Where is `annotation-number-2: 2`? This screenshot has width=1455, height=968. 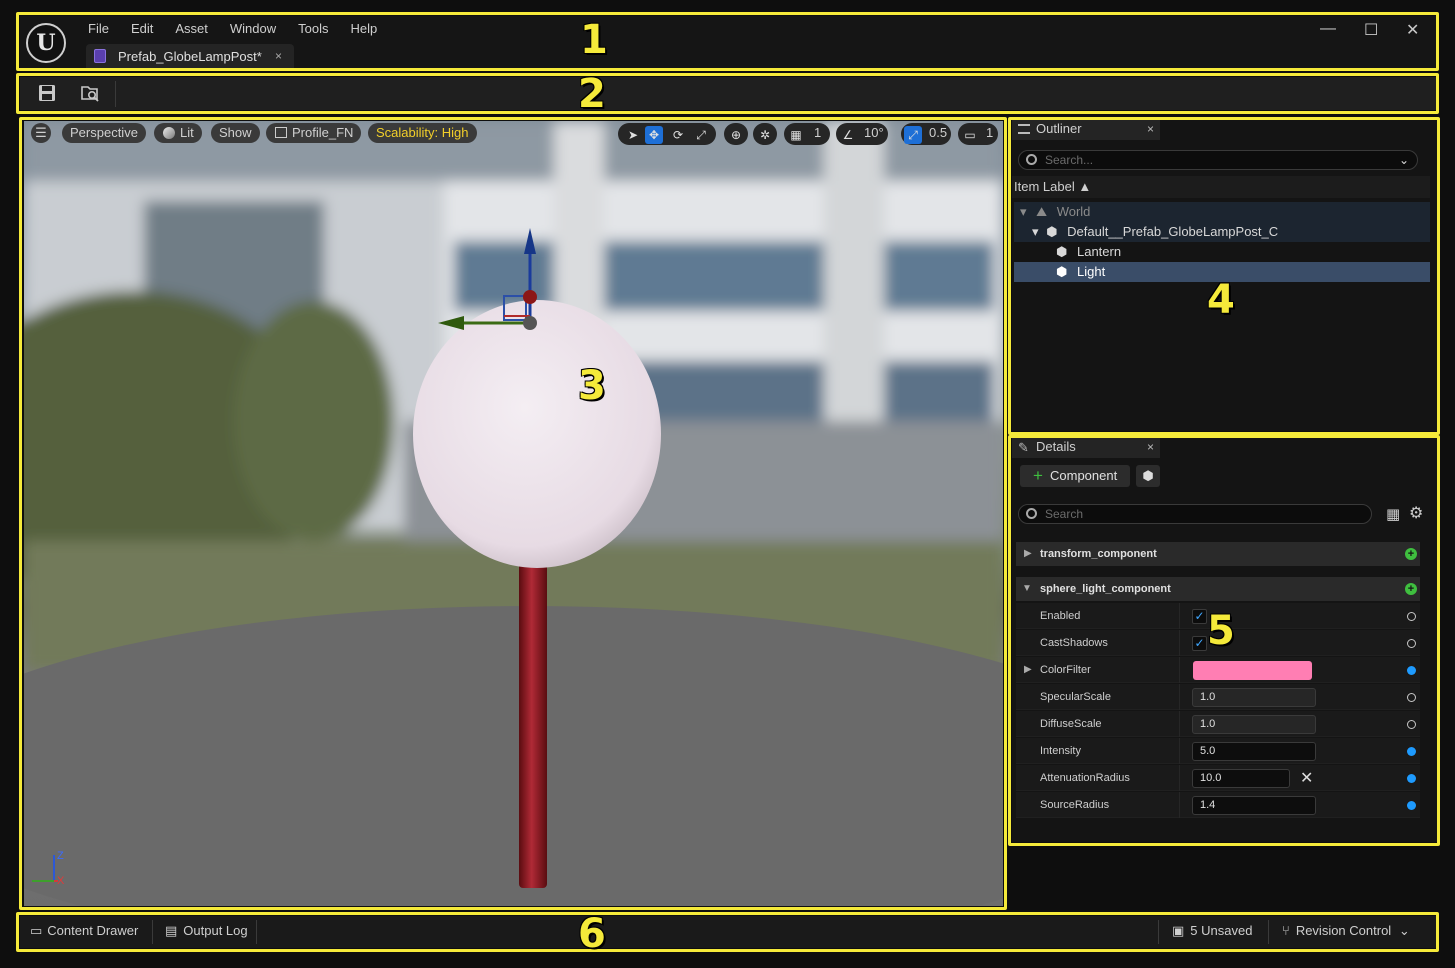 annotation-number-2: 2 is located at coordinates (592, 94).